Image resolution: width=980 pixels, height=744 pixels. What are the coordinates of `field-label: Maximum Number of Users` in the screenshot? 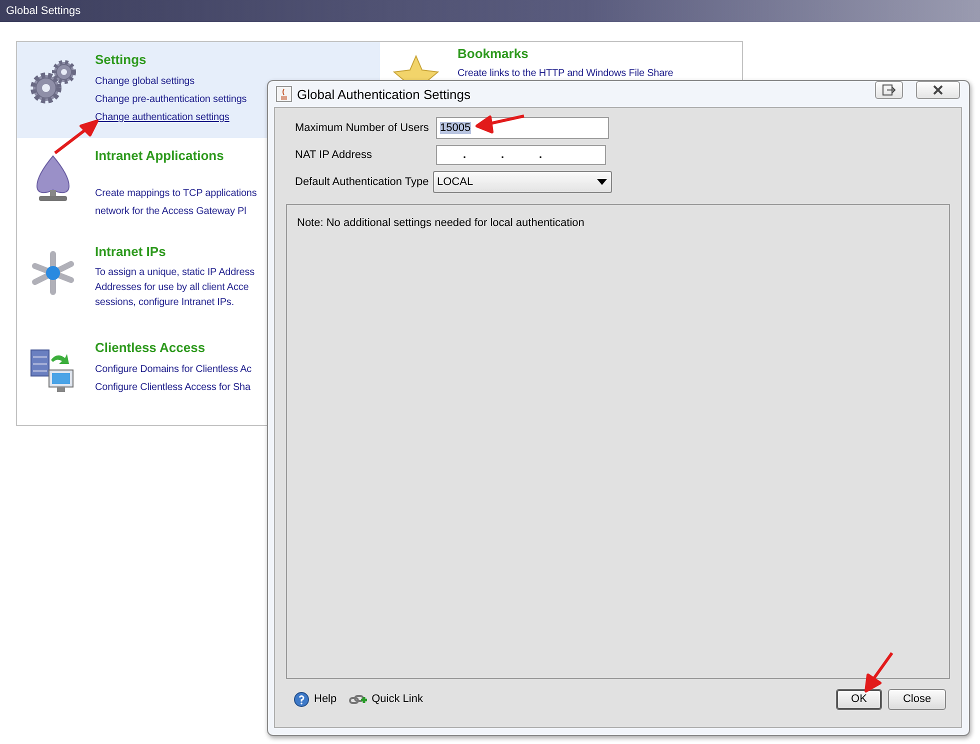 It's located at (362, 128).